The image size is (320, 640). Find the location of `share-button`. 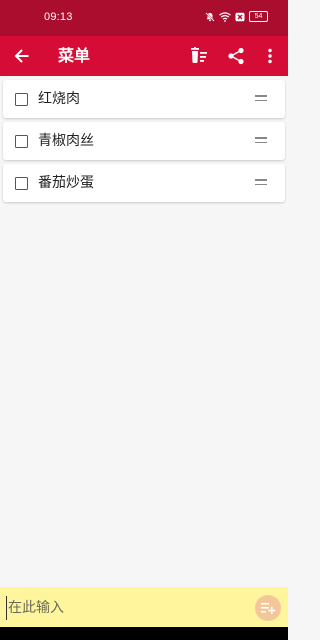

share-button is located at coordinates (236, 56).